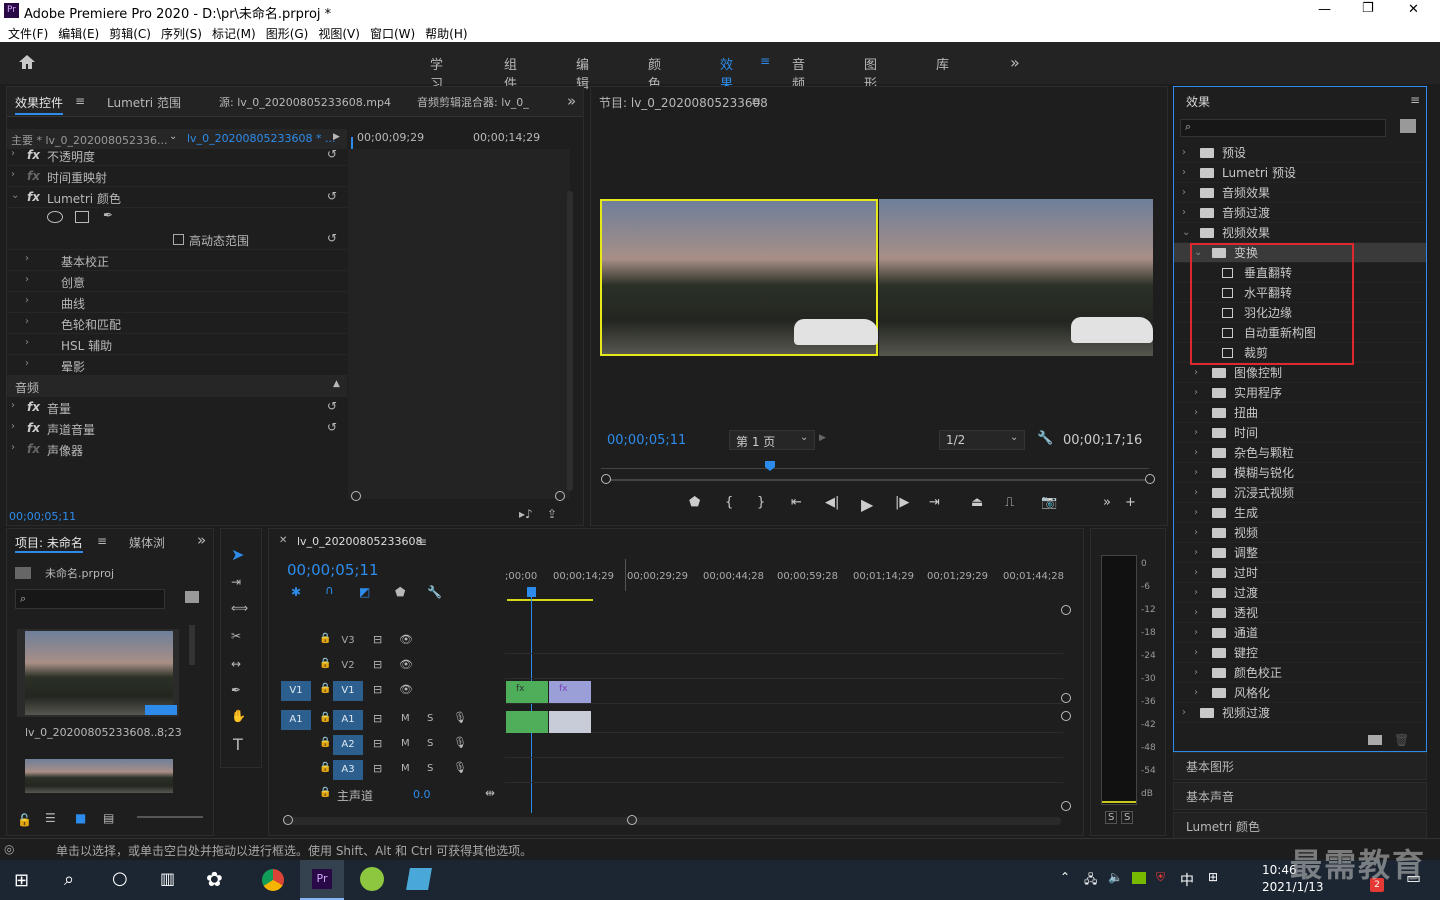  Describe the element at coordinates (237, 554) in the screenshot. I see `selection-tool-icon: ➤` at that location.